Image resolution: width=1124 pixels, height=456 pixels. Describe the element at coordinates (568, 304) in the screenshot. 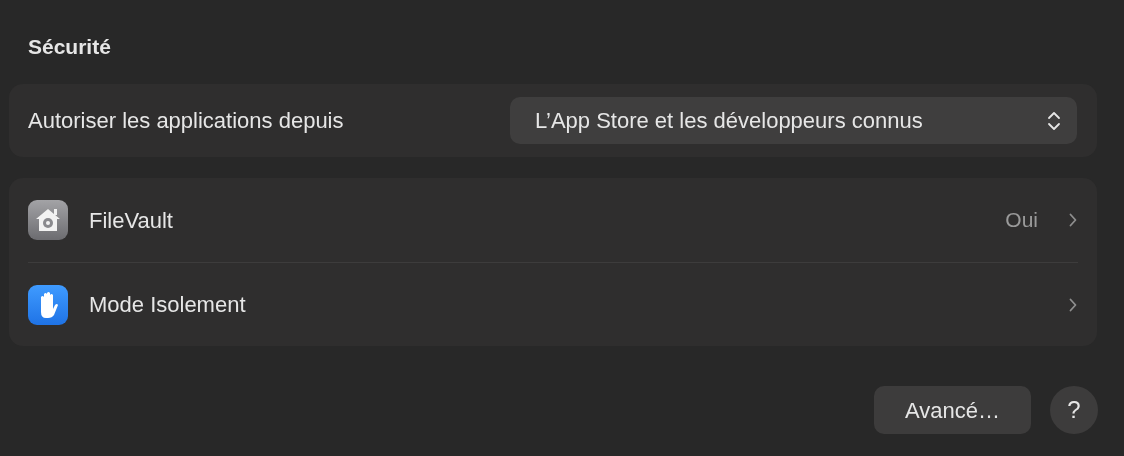

I see `settings-row: Mode Isolement` at that location.